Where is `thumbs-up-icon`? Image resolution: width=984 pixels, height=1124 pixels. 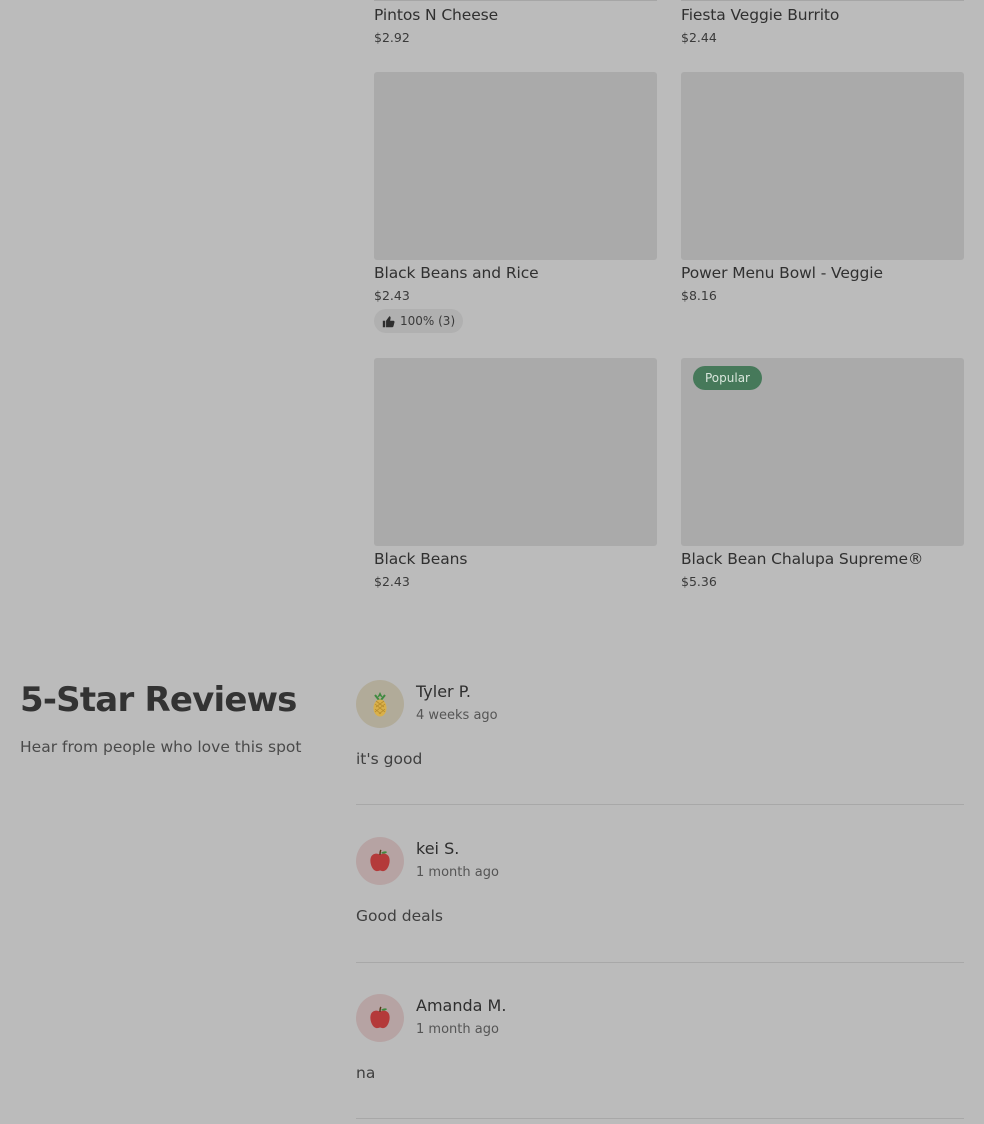 thumbs-up-icon is located at coordinates (388, 321).